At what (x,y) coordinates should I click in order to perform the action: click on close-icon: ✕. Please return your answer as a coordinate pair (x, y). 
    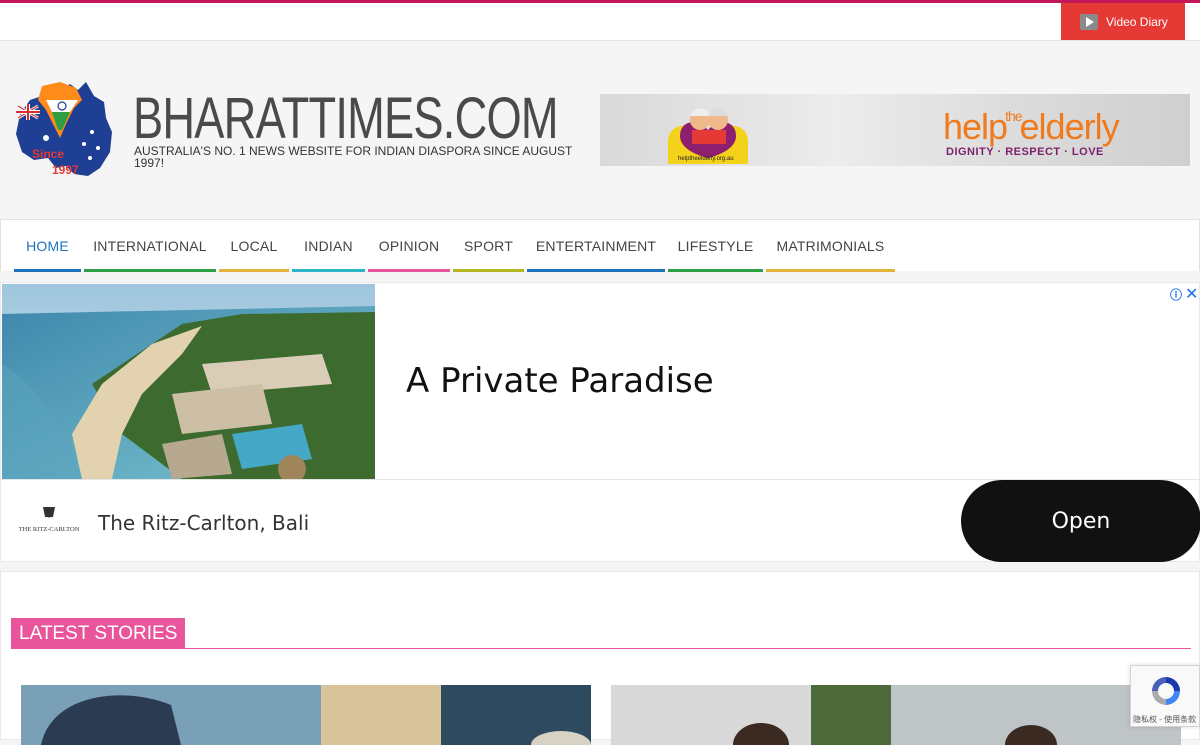
    Looking at the image, I should click on (1191, 294).